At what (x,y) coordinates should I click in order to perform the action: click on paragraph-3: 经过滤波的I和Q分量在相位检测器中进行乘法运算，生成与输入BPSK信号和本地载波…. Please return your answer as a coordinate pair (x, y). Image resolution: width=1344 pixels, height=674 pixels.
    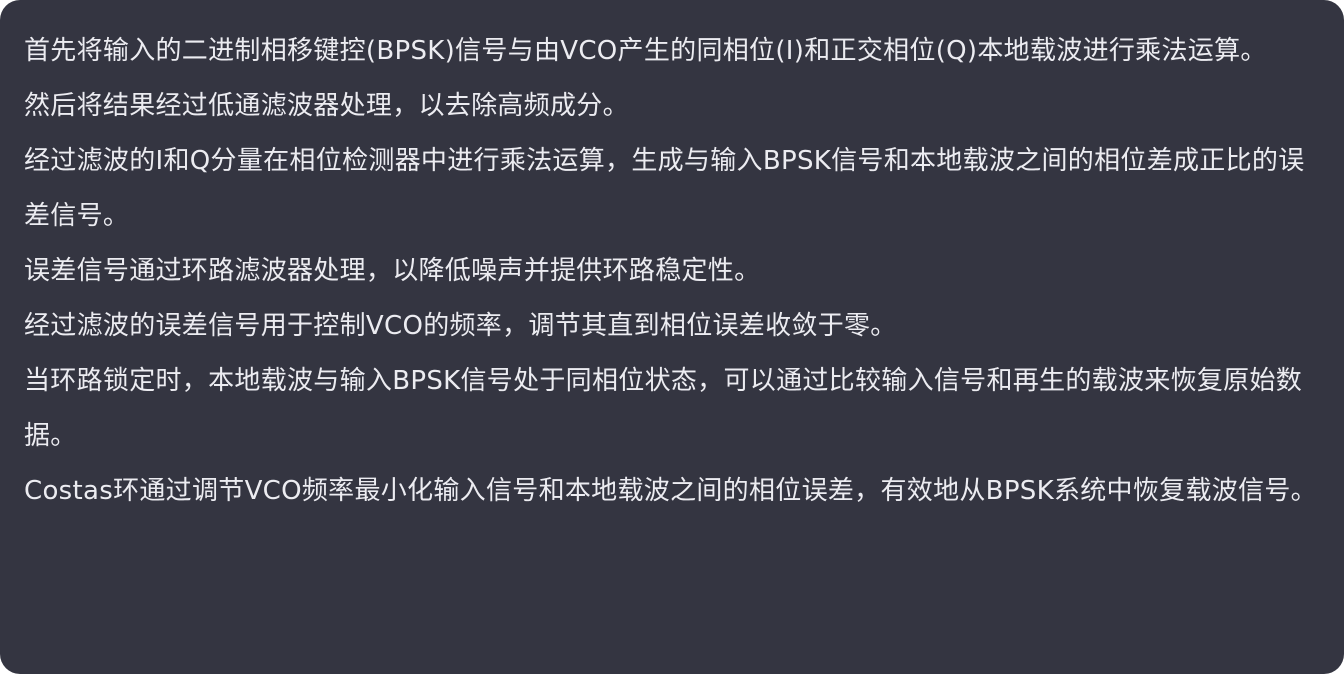
    Looking at the image, I should click on (664, 188).